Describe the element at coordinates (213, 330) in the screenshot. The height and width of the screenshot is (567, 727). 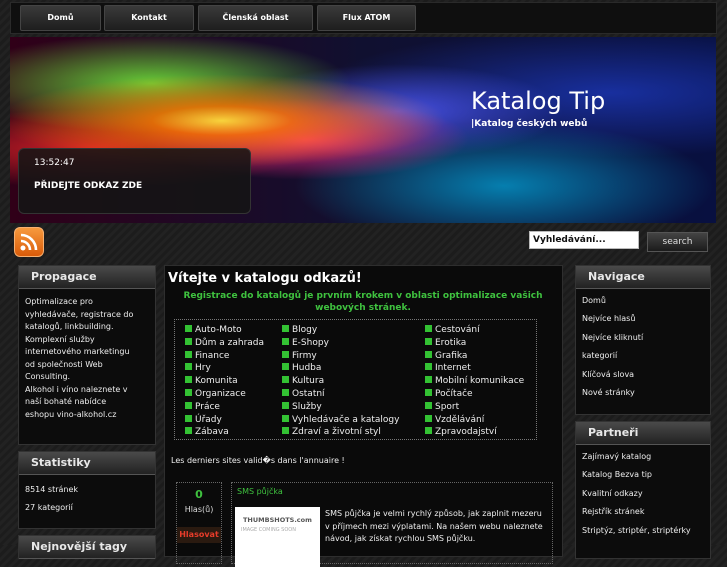
I see `category-link: Auto-Moto` at that location.